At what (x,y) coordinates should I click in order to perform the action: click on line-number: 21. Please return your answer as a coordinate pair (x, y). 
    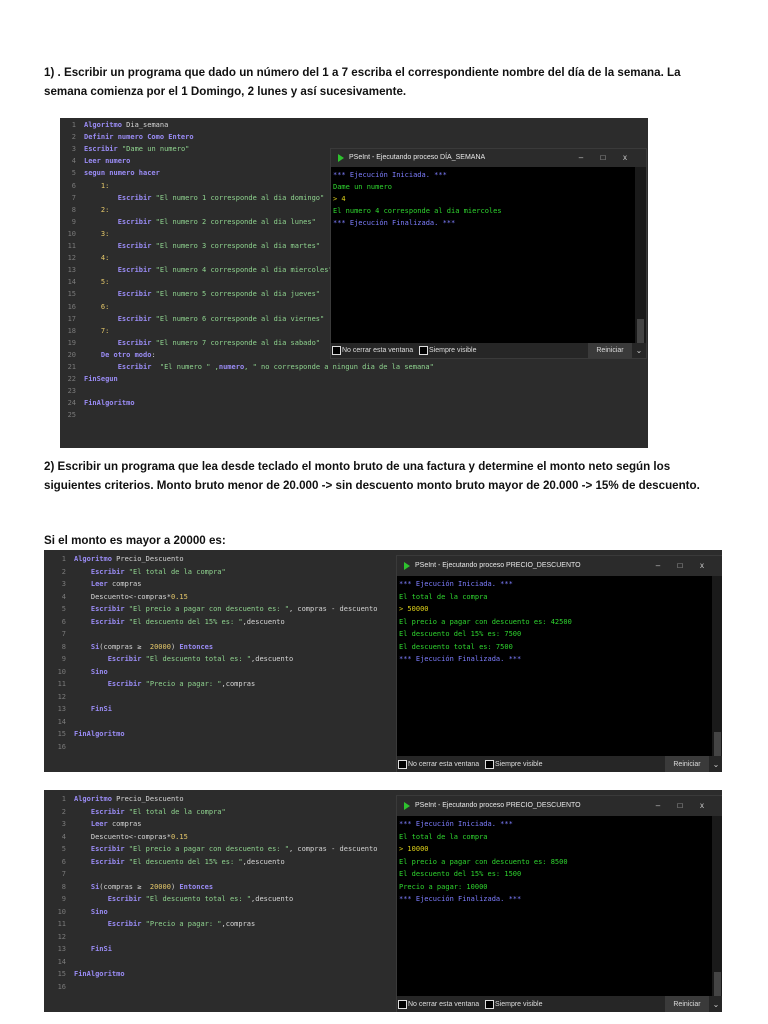
    Looking at the image, I should click on (71, 367).